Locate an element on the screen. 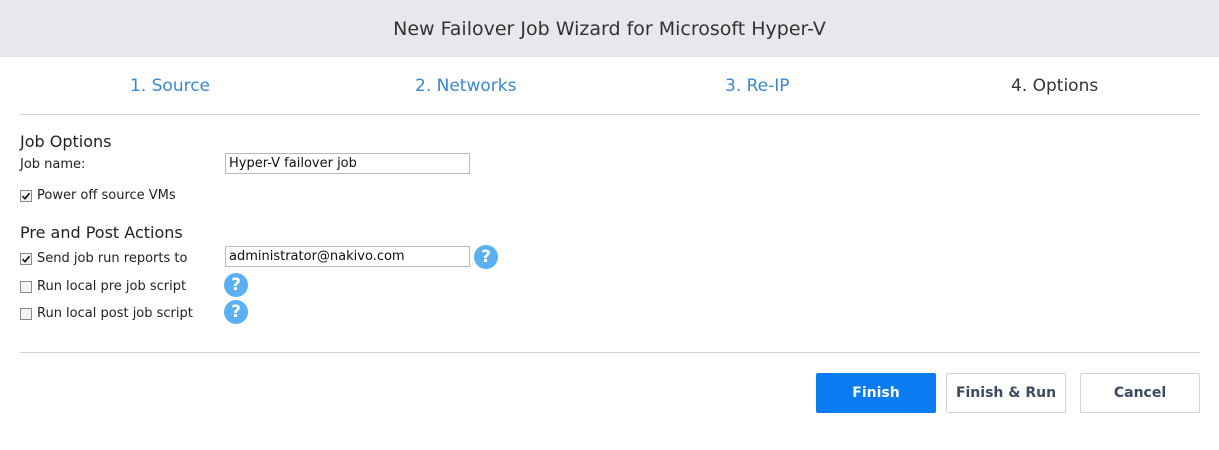 The height and width of the screenshot is (450, 1219). pre-post-actions-heading: Pre and Post Actions is located at coordinates (101, 232).